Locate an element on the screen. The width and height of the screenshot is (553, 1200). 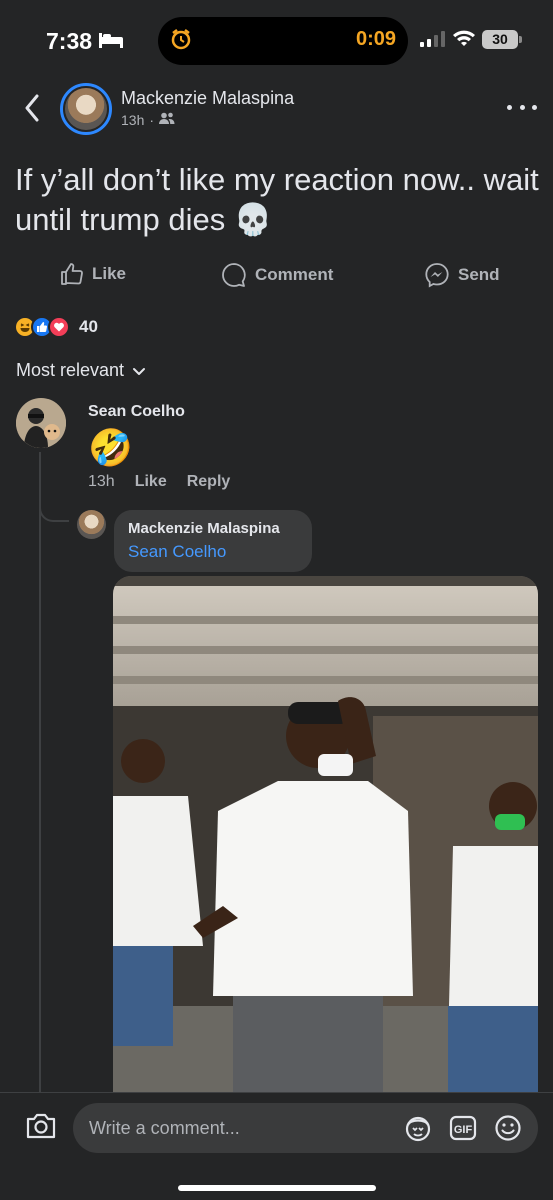
comment-sort-dropdown: Most relevant is located at coordinates (81, 370).